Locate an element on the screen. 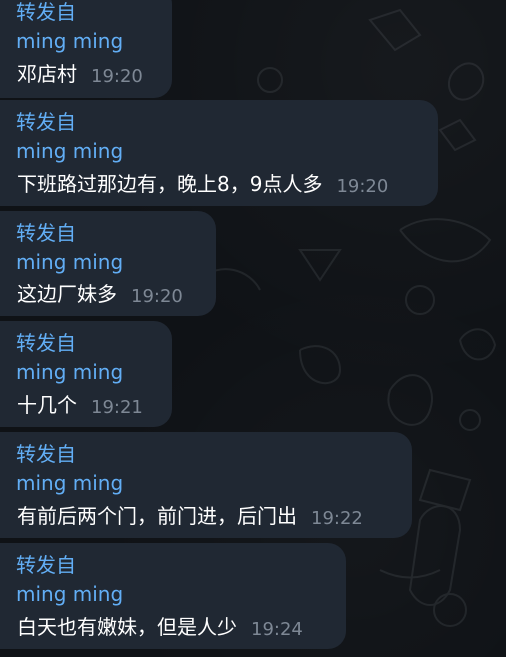  message-bubble: 转发自 ming ming 这边厂妹多 19:20 is located at coordinates (108, 263).